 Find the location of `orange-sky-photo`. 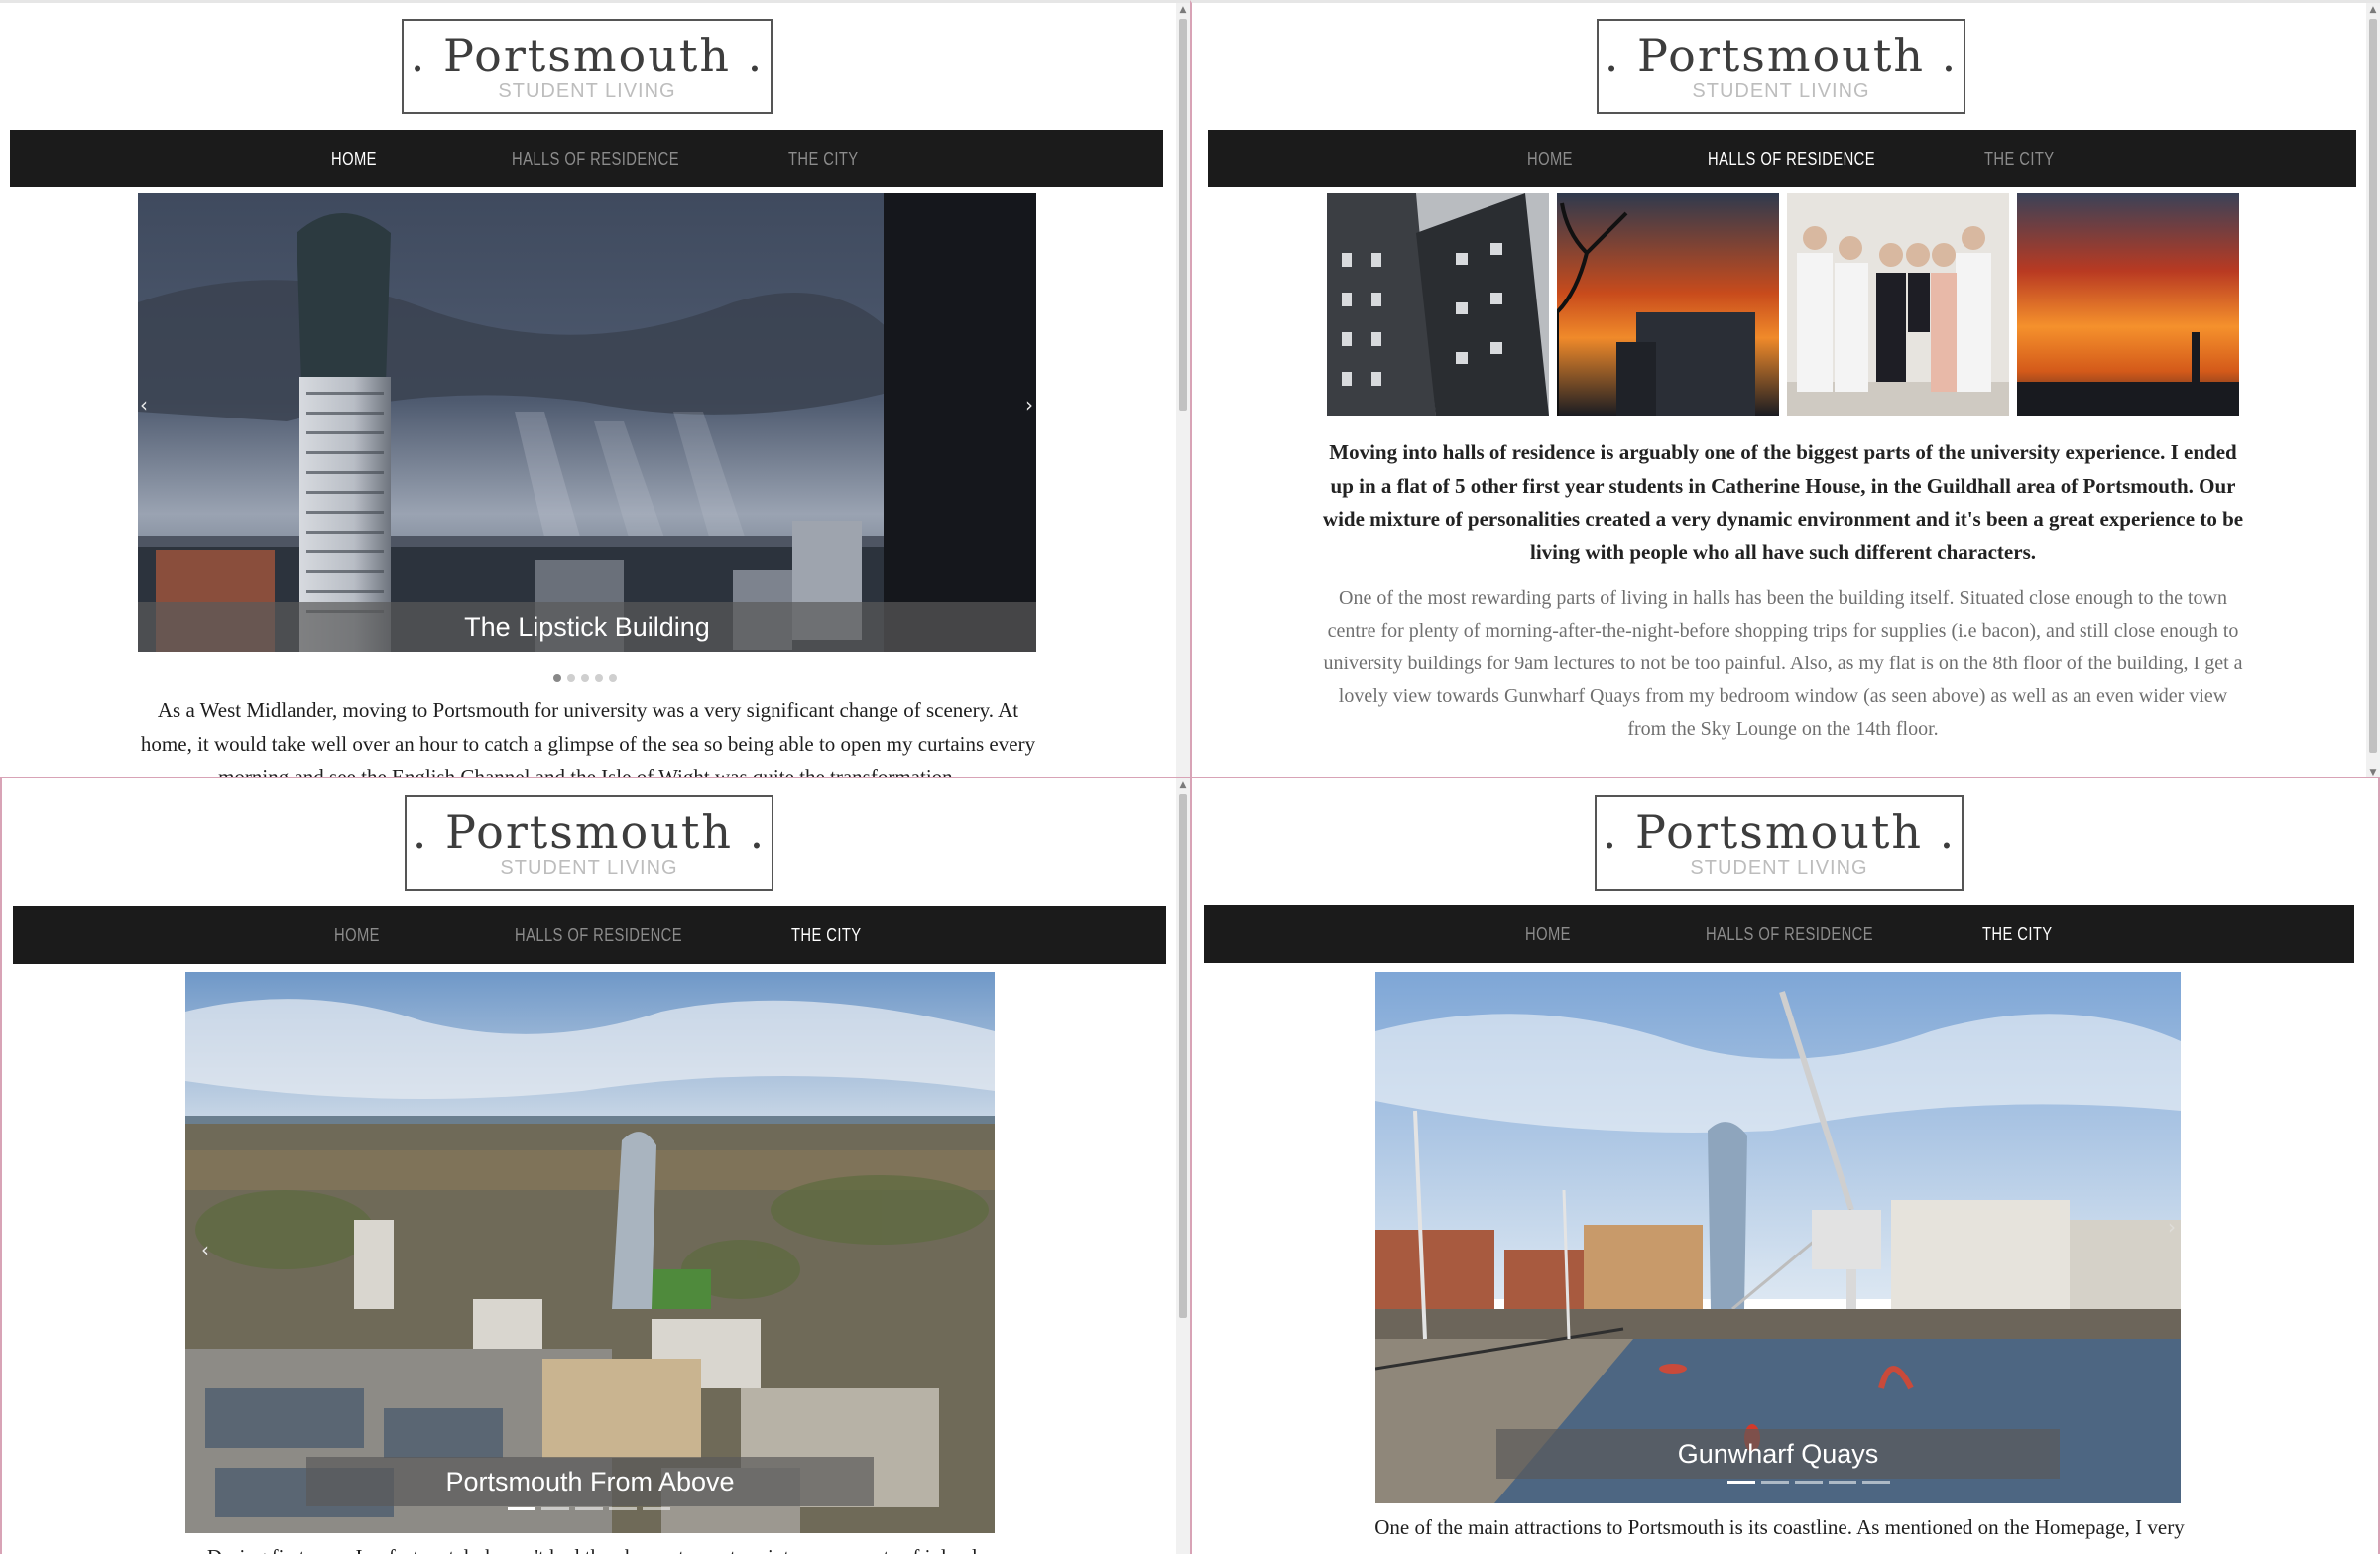

orange-sky-photo is located at coordinates (2128, 304).